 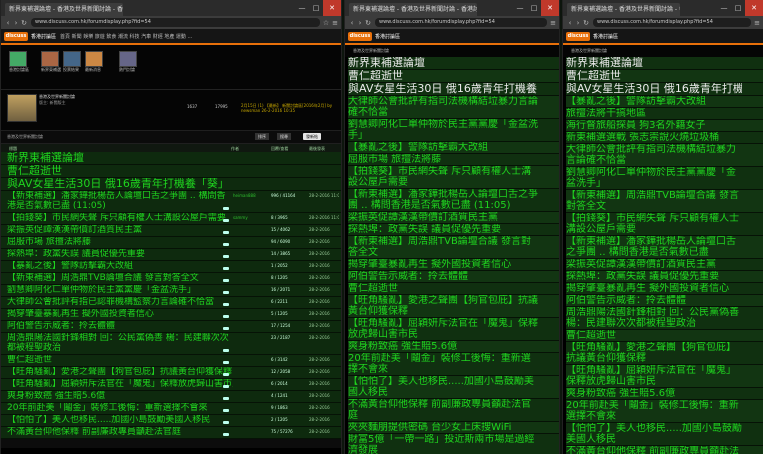 I want to click on table-row: 曹仁超逝世 6 / 3142 28-2-2016, so click(x=171, y=361).